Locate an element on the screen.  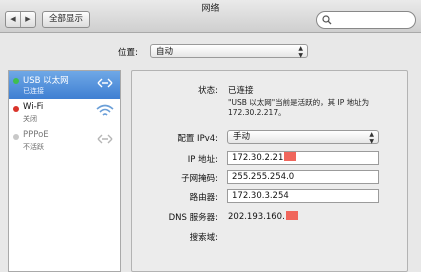
subnet-mask-label: 子网掩码: is located at coordinates (199, 179).